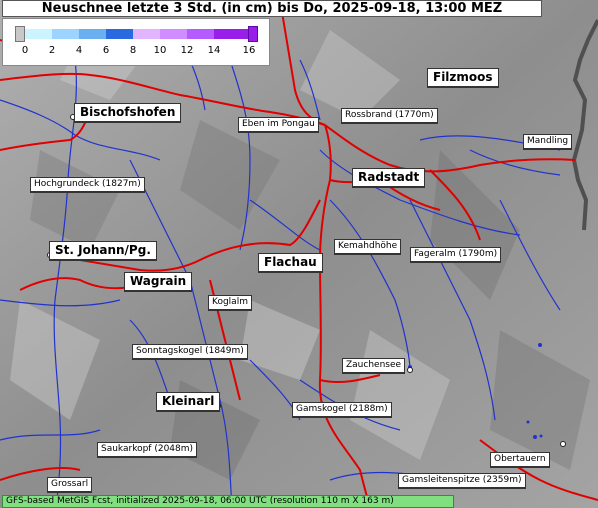  I want to click on legend-color-bar, so click(137, 34).